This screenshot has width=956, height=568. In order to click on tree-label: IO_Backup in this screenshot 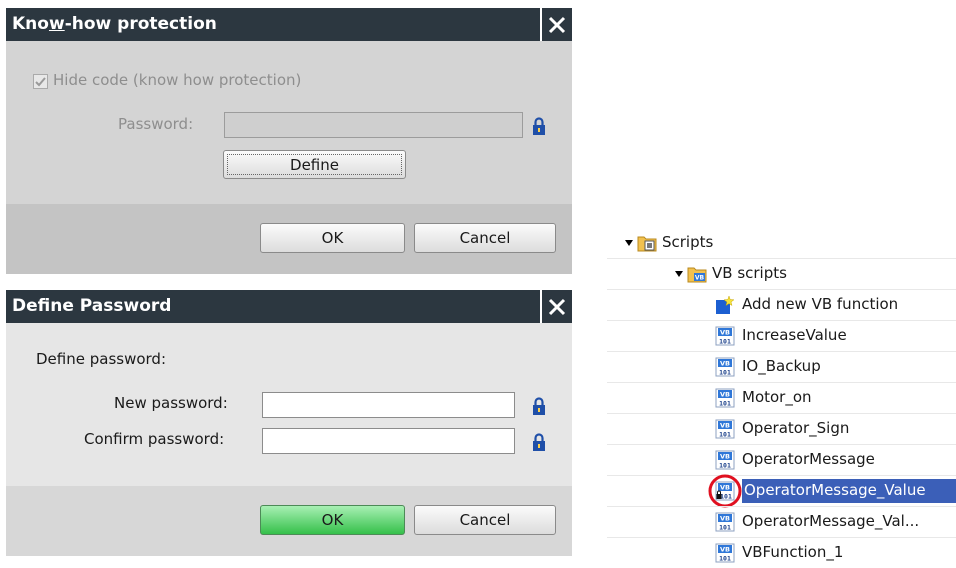, I will do `click(781, 366)`.